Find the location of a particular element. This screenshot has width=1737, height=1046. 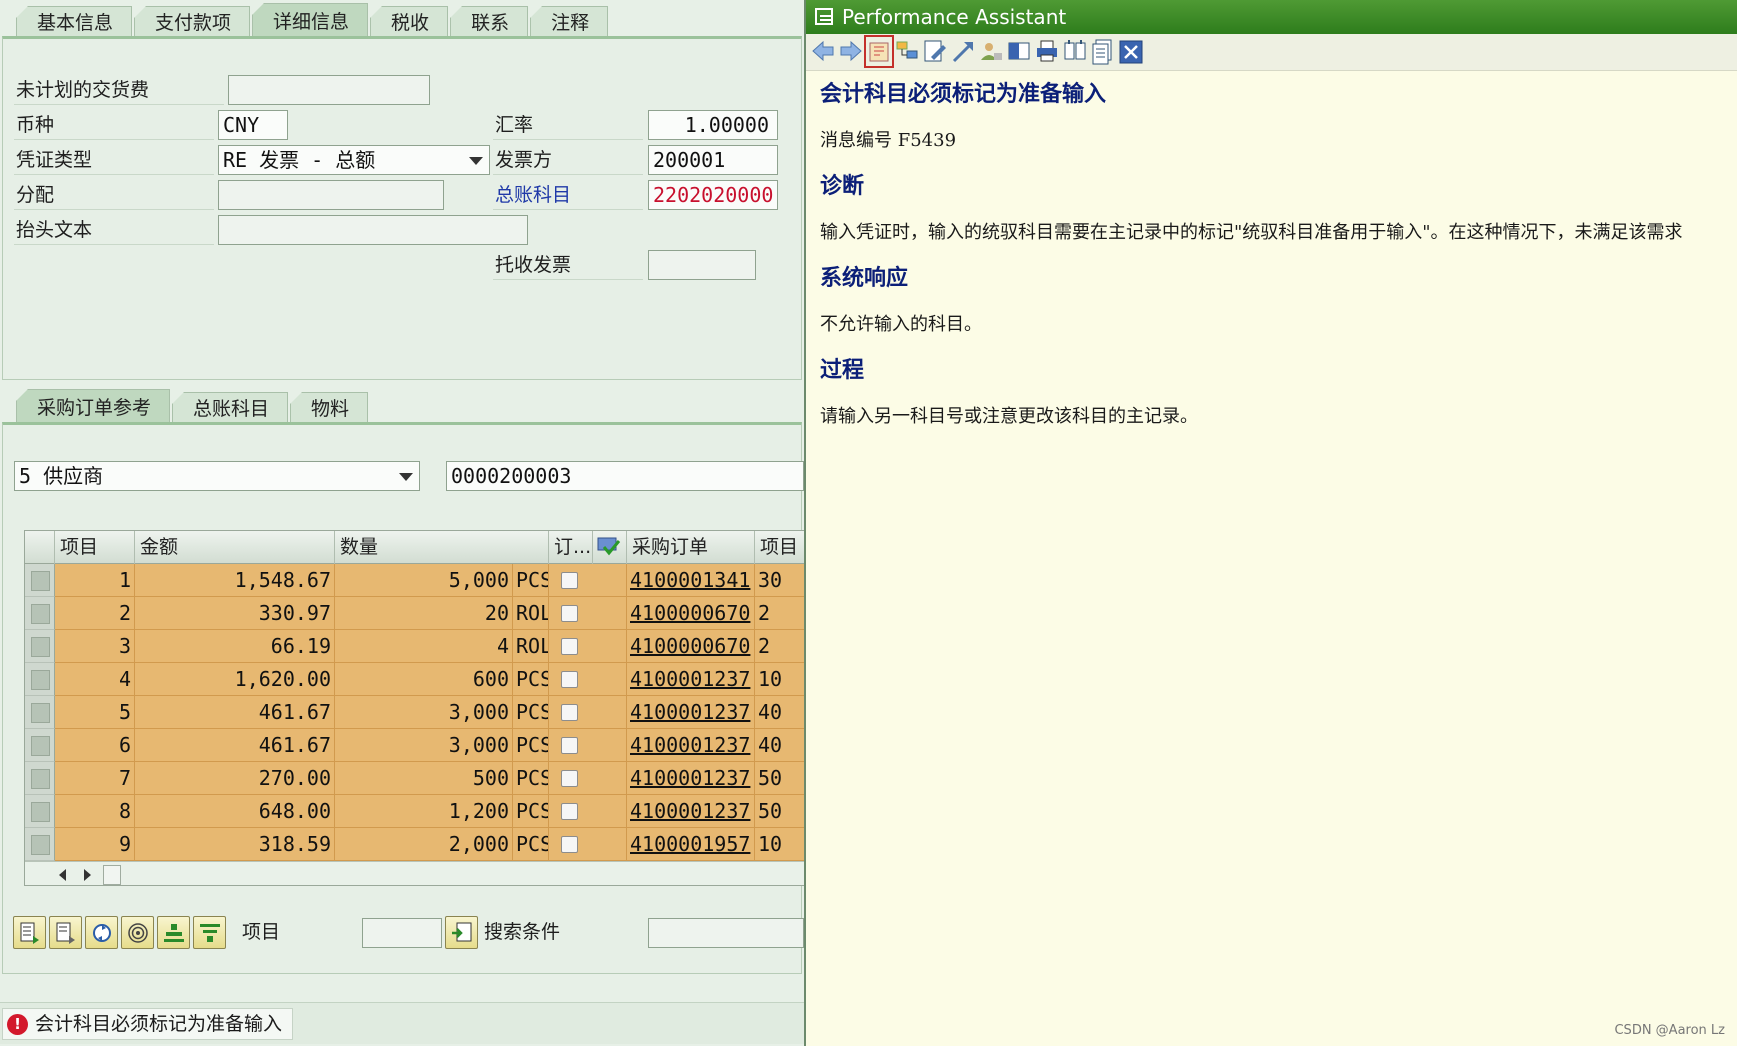

search-execute-button is located at coordinates (461, 932).